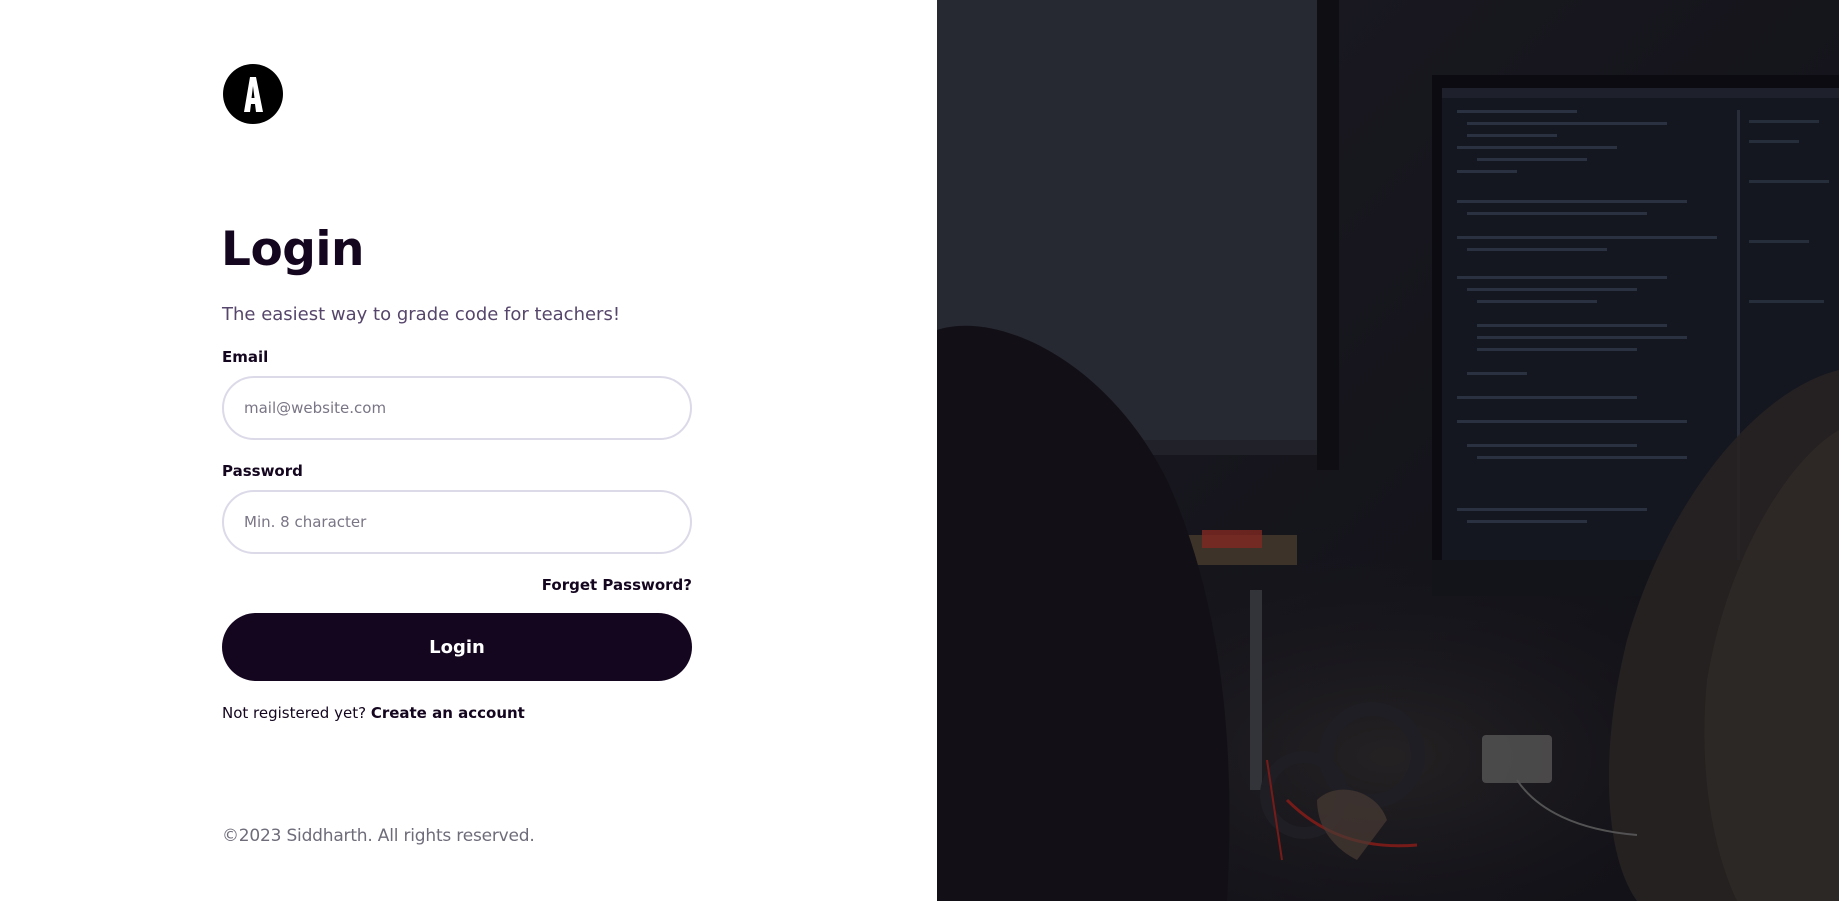 This screenshot has height=901, width=1839. I want to click on logo-icon, so click(253, 94).